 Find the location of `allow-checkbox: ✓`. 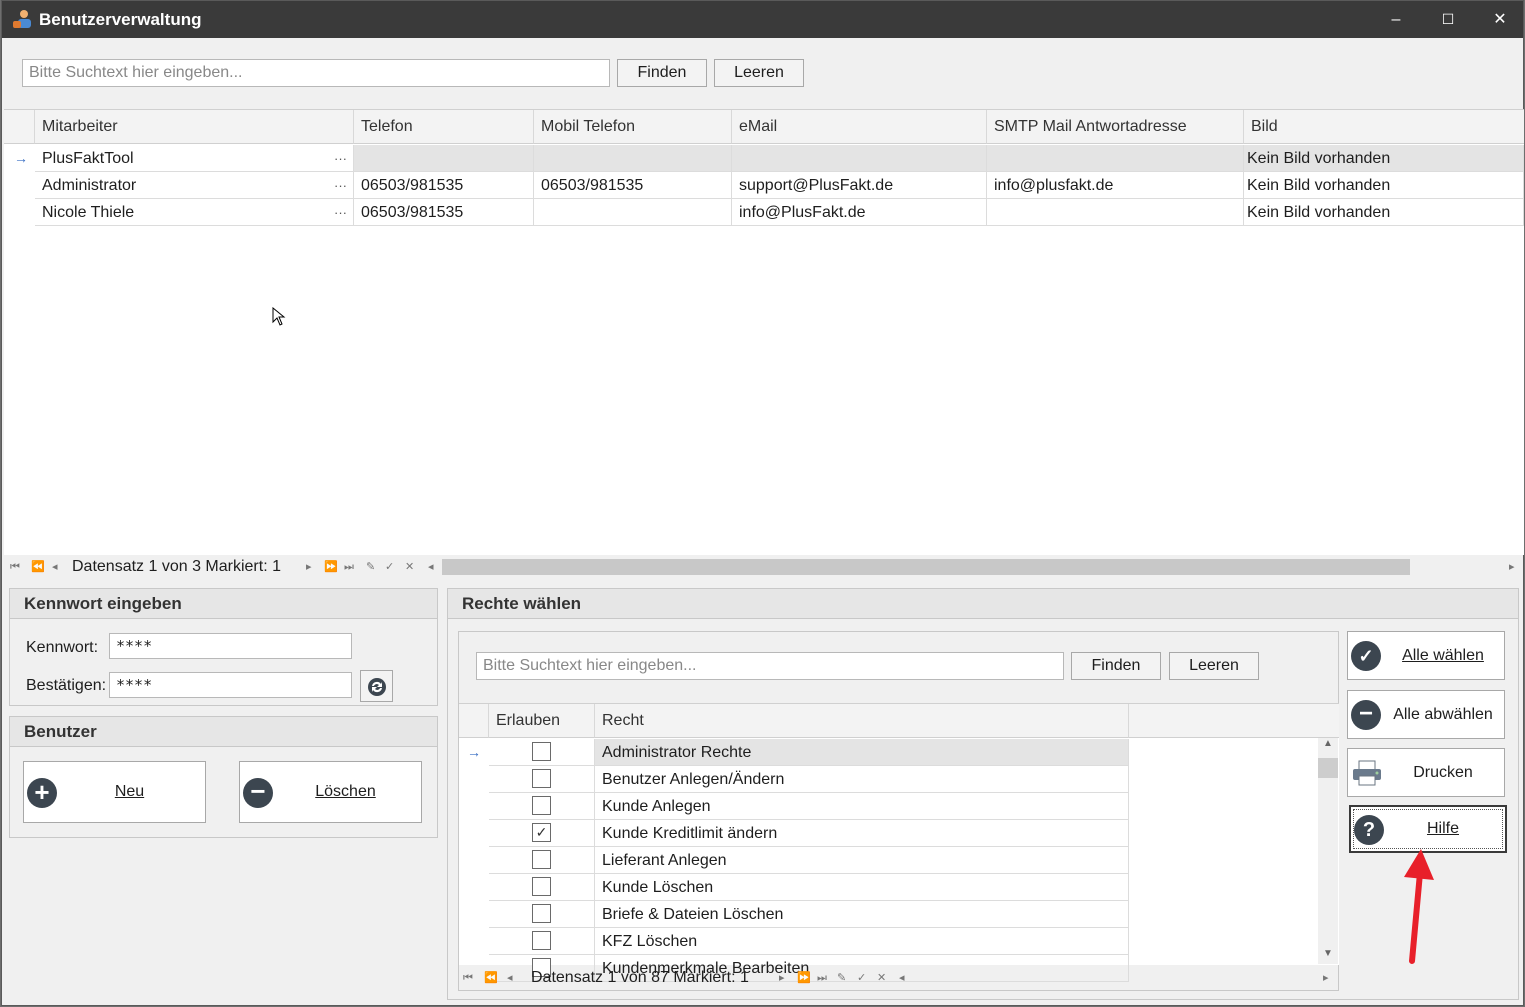

allow-checkbox: ✓ is located at coordinates (541, 832).